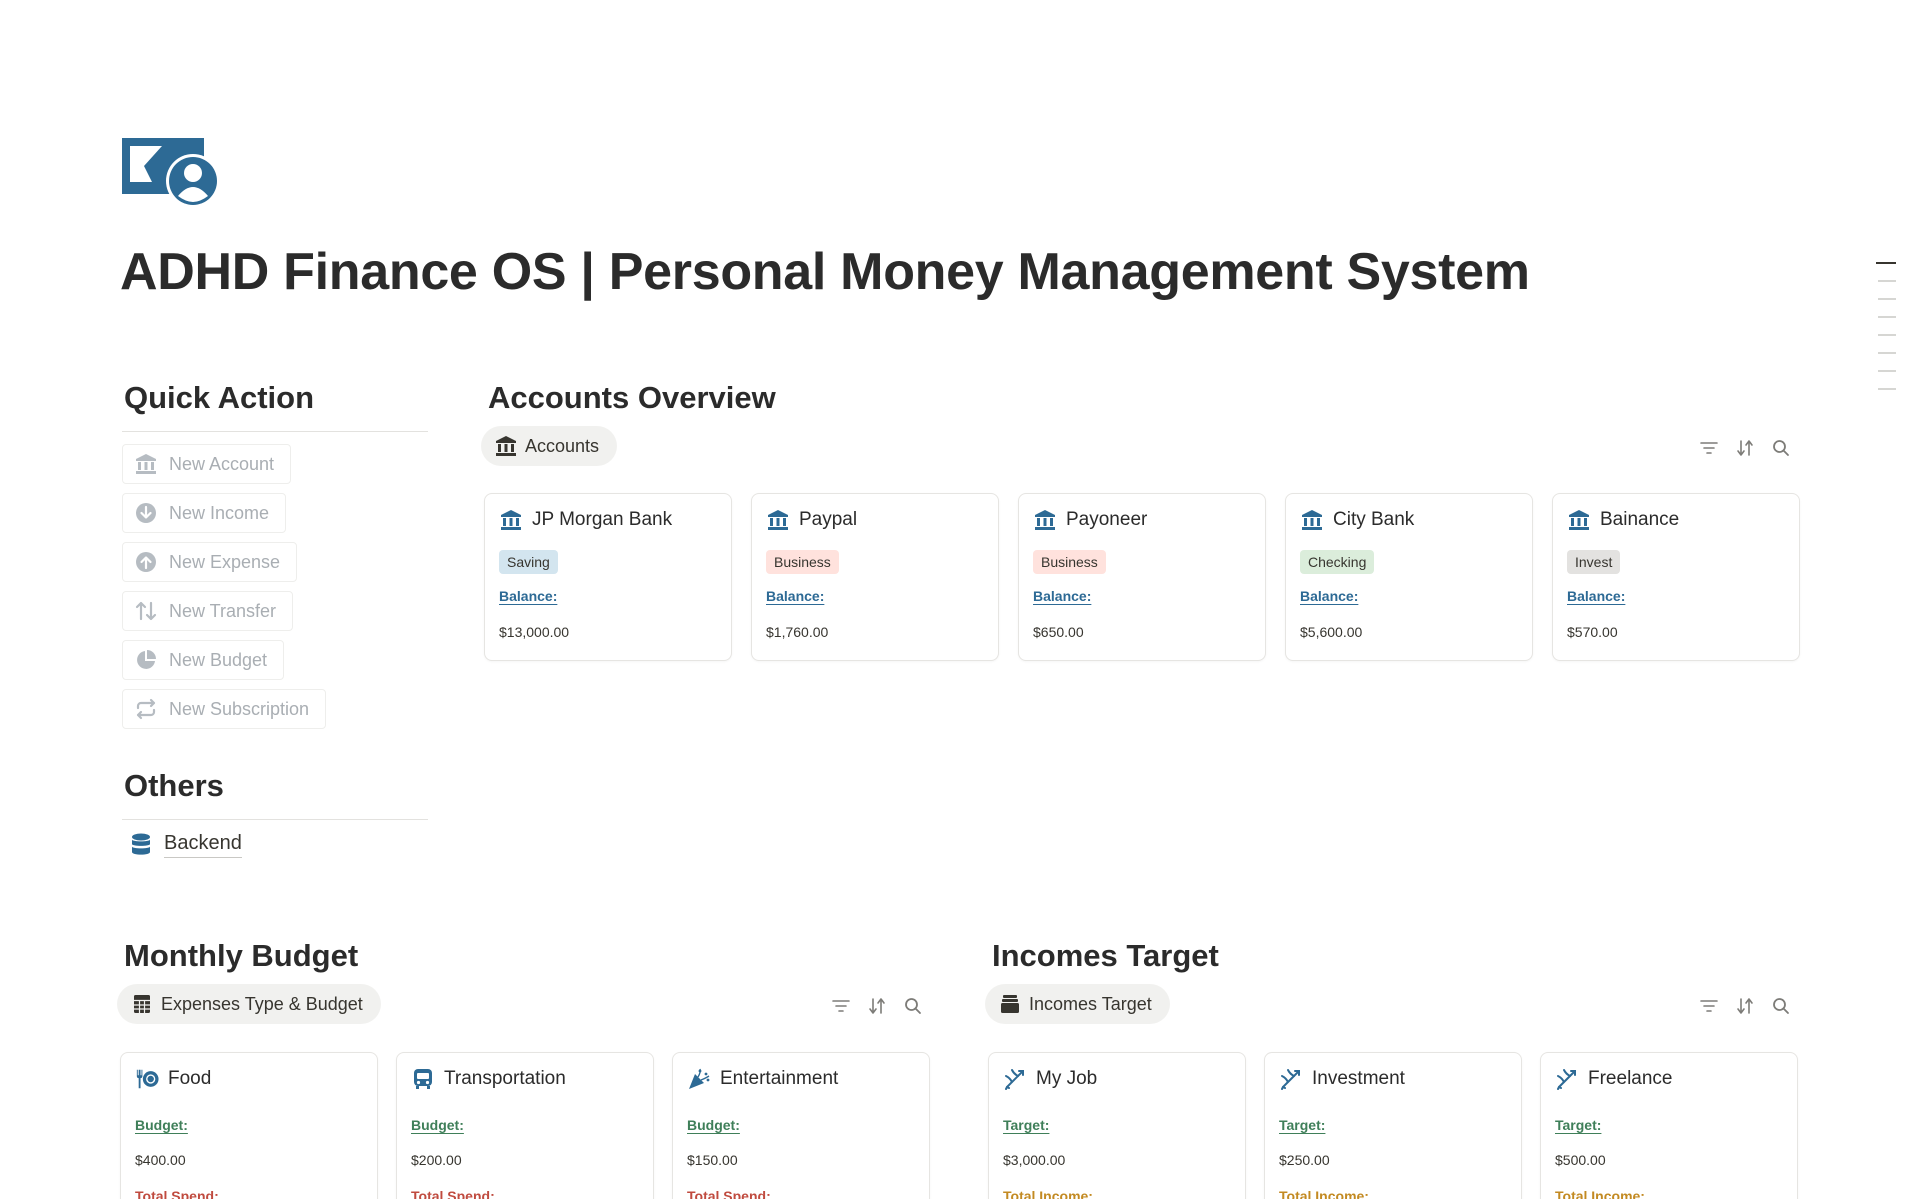 This screenshot has height=1199, width=1920. What do you see at coordinates (699, 1079) in the screenshot?
I see `party-popper-icon` at bounding box center [699, 1079].